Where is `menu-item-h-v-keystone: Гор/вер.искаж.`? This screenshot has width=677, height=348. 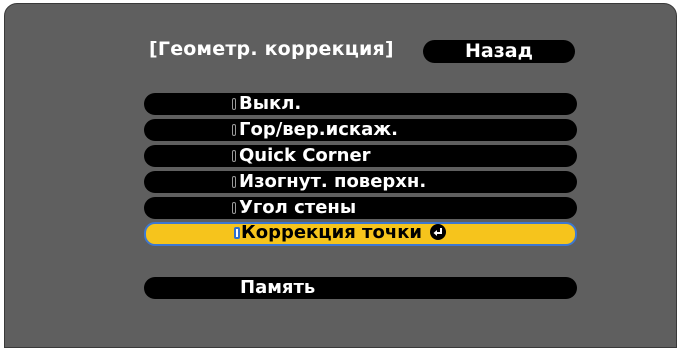 menu-item-h-v-keystone: Гор/вер.искаж. is located at coordinates (360, 130).